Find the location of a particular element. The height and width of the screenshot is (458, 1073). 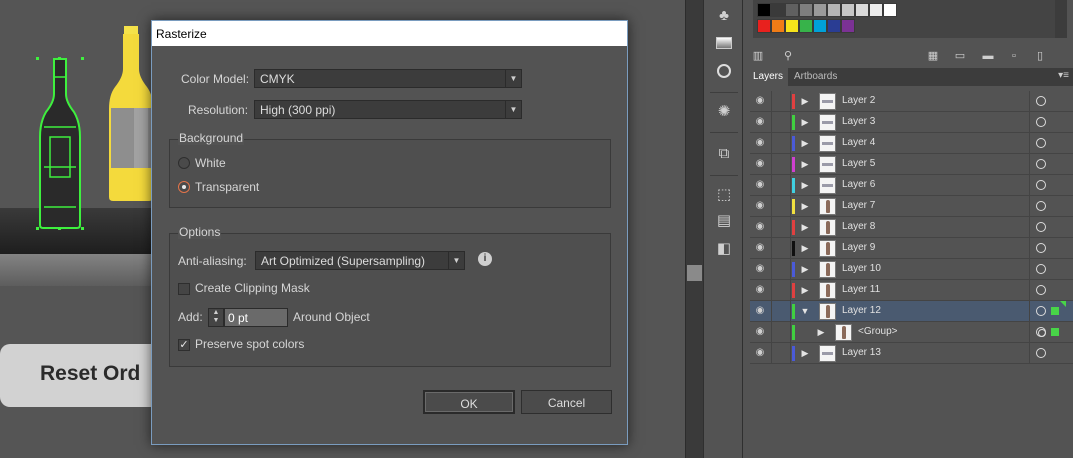

layer-row: ◉ ▶ Layer 4 is located at coordinates (911, 143).